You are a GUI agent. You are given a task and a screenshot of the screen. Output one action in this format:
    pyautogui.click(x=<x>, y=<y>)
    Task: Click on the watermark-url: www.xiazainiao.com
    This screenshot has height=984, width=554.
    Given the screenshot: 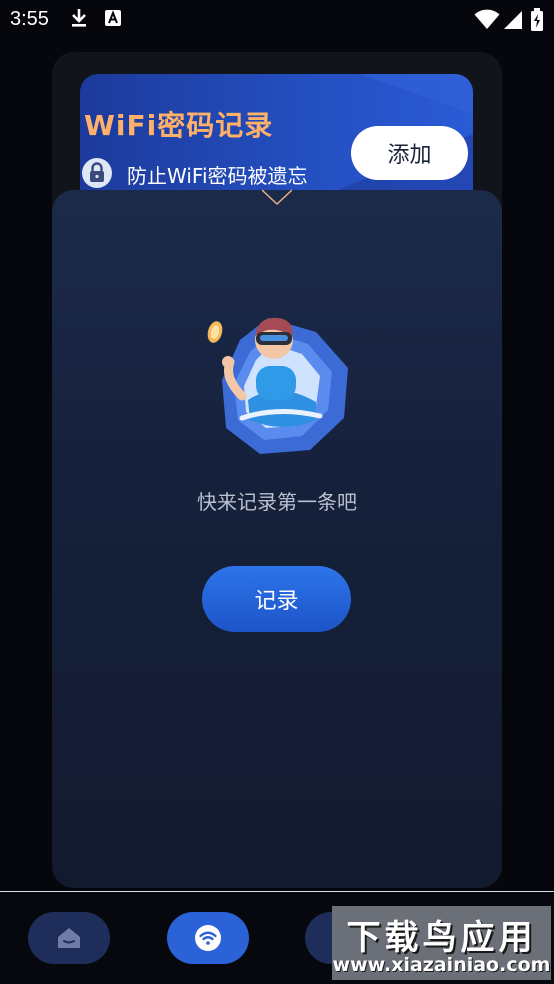 What is the action you would take?
    pyautogui.click(x=441, y=965)
    